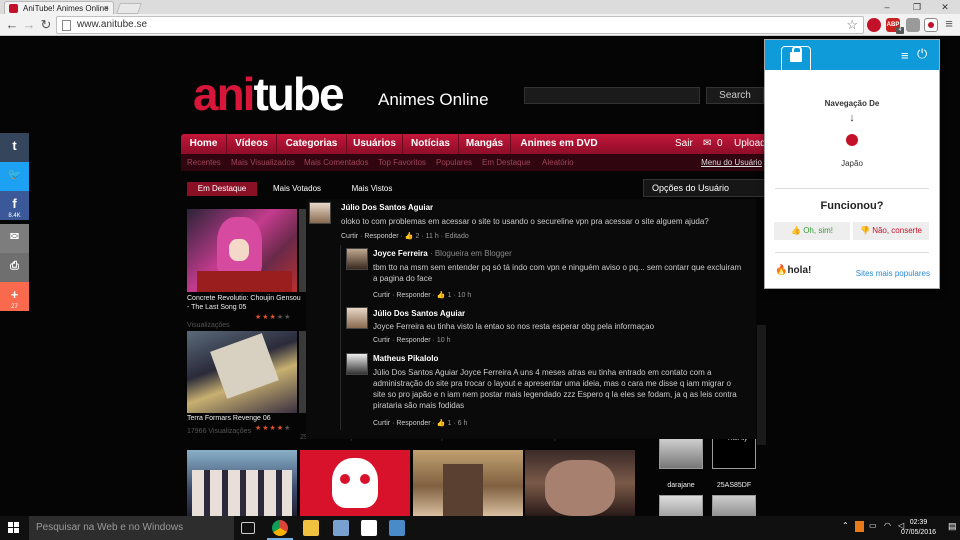  What do you see at coordinates (14, 267) in the screenshot?
I see `print-share-button: ⎙` at bounding box center [14, 267].